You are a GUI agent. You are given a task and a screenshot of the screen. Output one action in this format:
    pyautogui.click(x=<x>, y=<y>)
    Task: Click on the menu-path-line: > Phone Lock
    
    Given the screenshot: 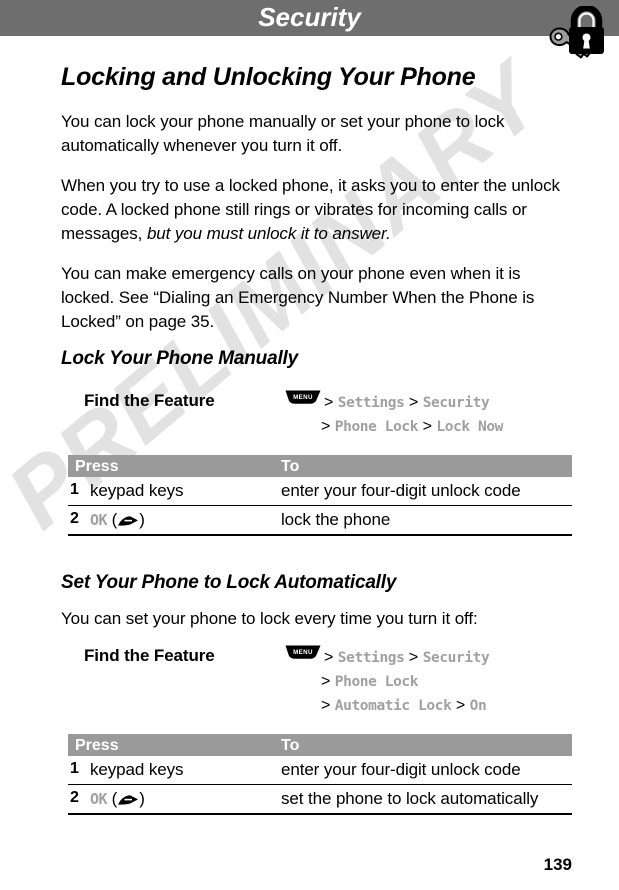 What is the action you would take?
    pyautogui.click(x=445, y=682)
    